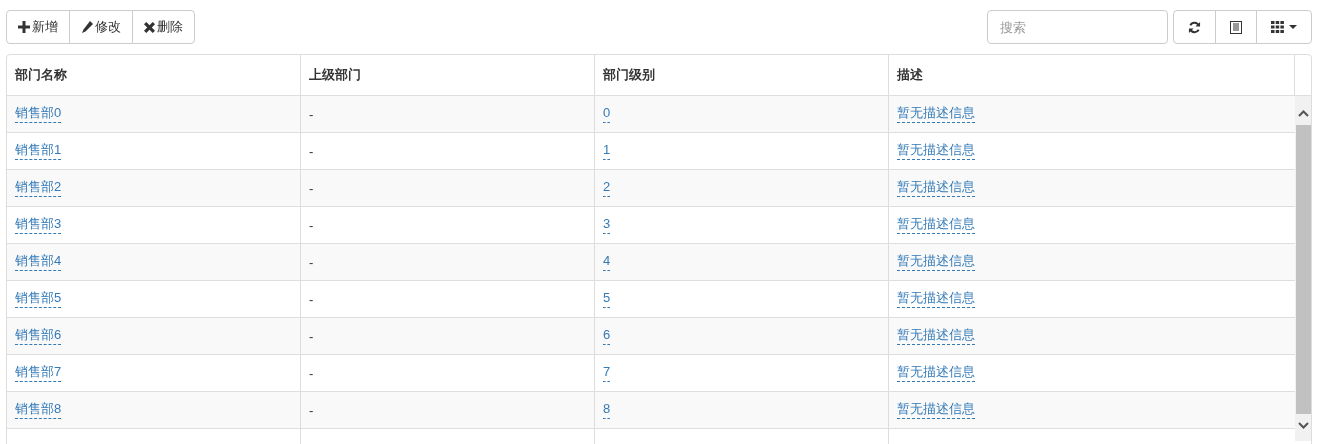  Describe the element at coordinates (1077, 27) in the screenshot. I see `search-field: 搜索` at that location.